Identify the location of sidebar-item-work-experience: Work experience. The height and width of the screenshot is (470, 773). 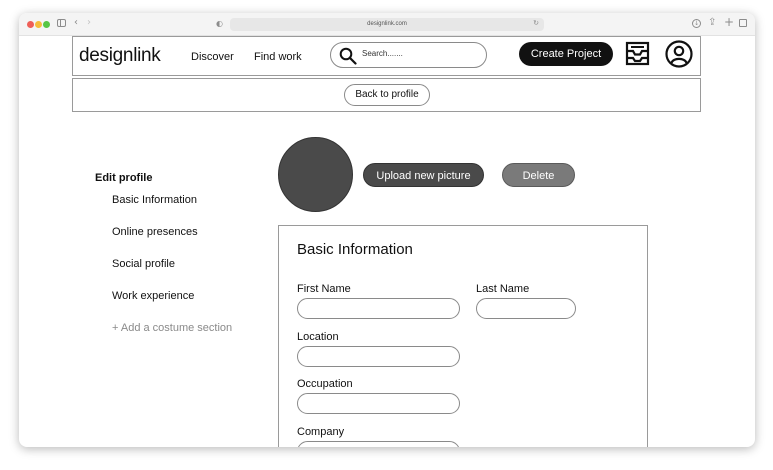
(153, 296).